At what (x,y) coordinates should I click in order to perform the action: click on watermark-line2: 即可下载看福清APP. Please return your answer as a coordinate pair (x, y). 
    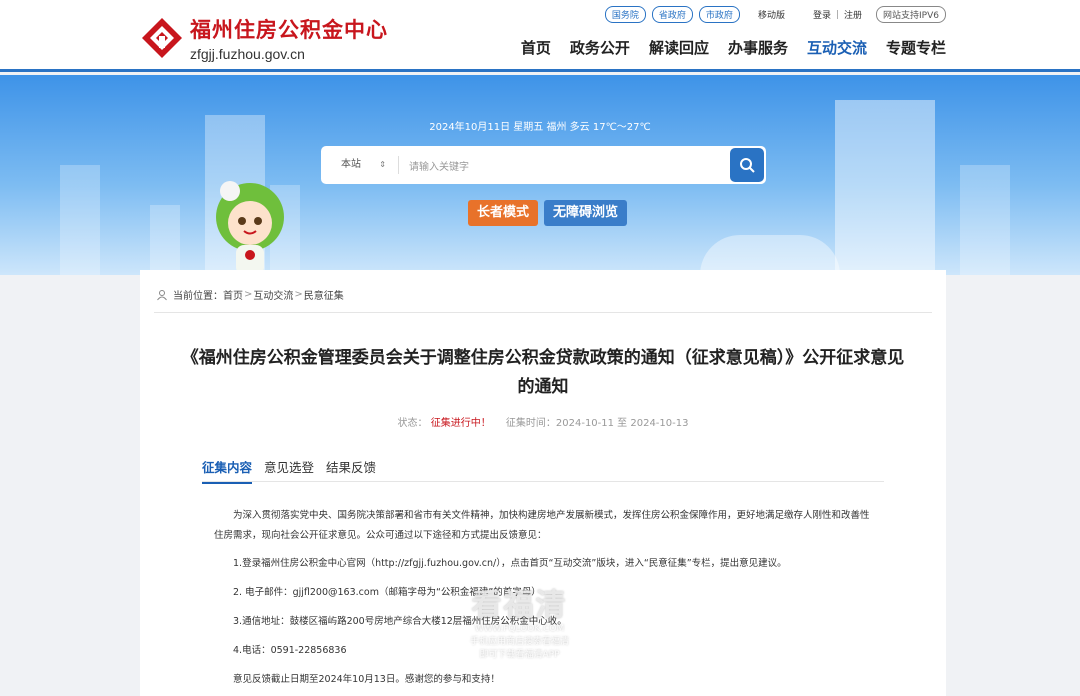
    Looking at the image, I should click on (519, 655).